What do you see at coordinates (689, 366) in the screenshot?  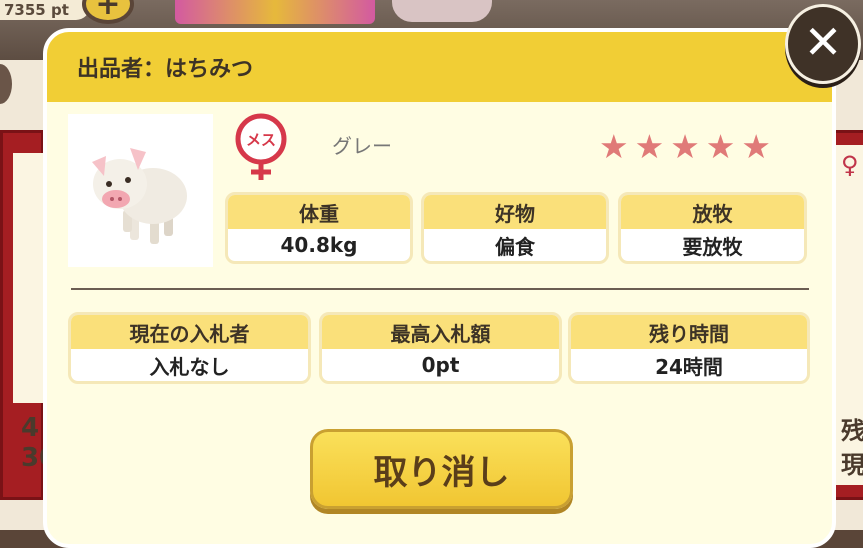 I see `auction-value: 24時間` at bounding box center [689, 366].